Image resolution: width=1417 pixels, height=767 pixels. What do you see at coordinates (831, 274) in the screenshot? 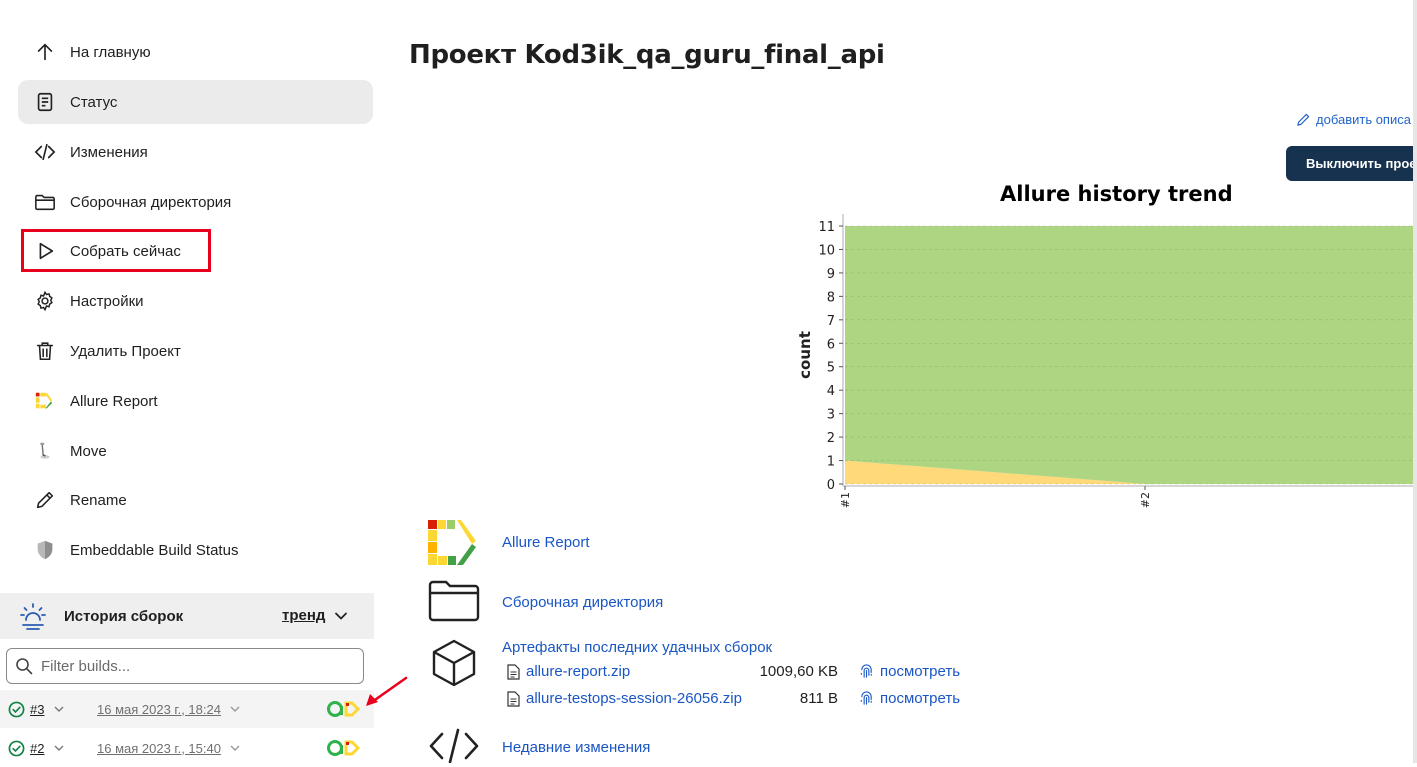
I see `y-tick-label: 9` at bounding box center [831, 274].